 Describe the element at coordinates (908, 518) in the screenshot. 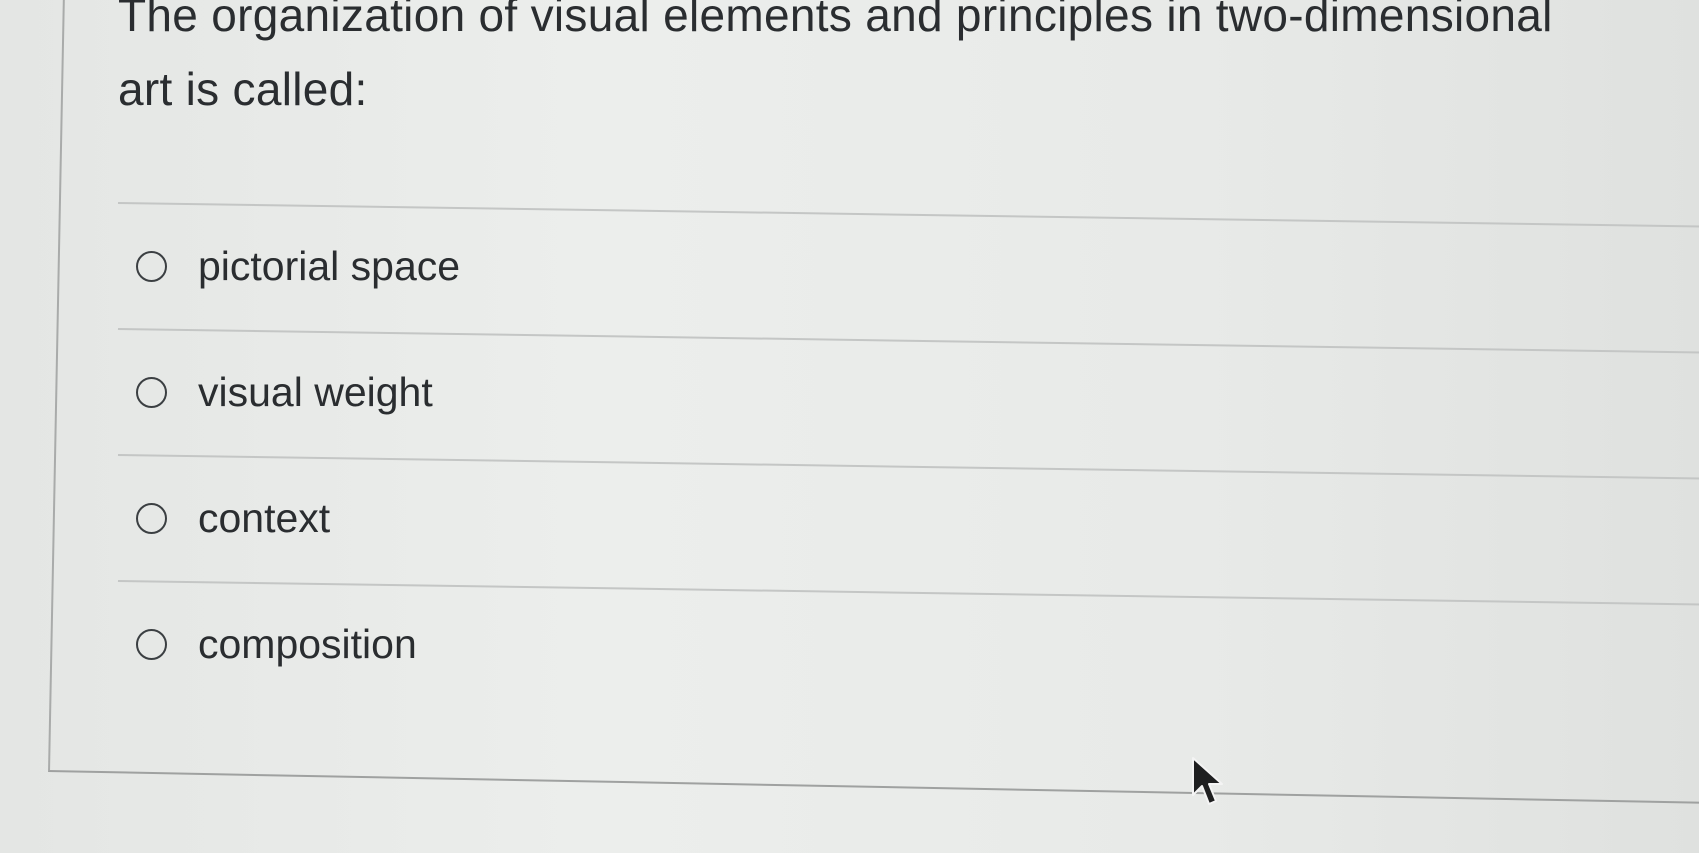

I see `choice-context: context` at that location.